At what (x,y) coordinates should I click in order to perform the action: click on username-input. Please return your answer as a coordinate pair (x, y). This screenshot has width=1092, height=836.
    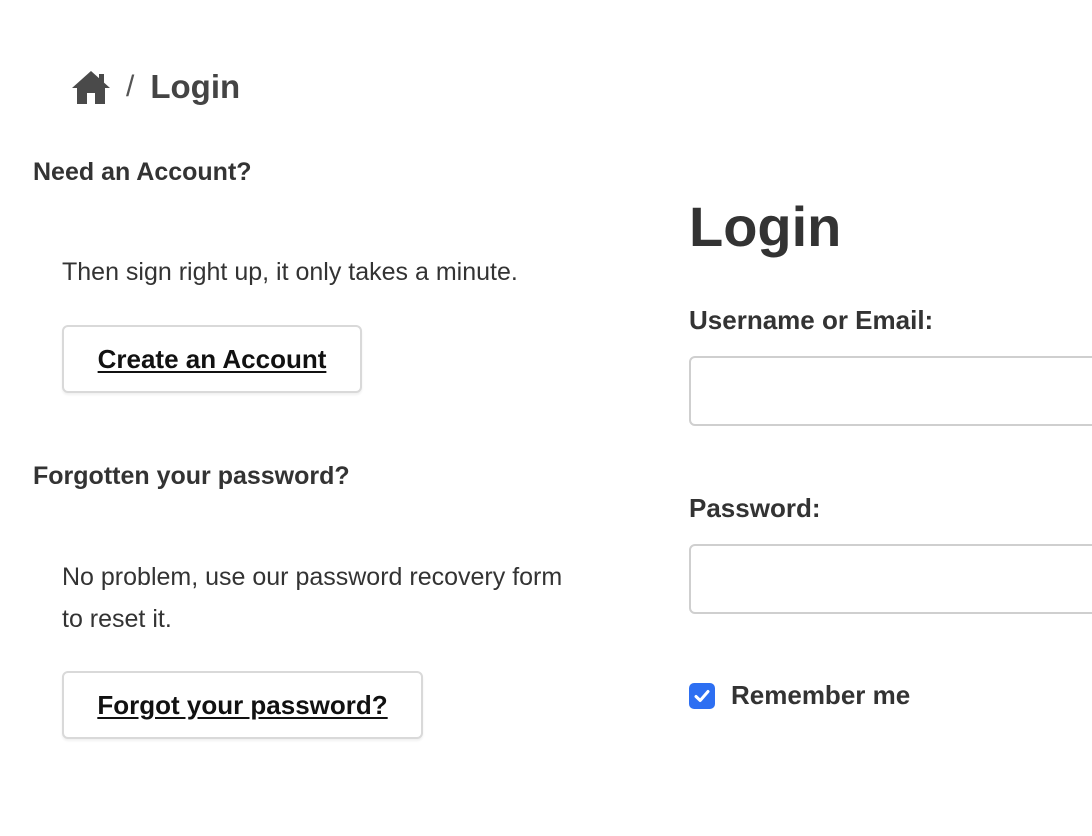
    Looking at the image, I should click on (890, 391).